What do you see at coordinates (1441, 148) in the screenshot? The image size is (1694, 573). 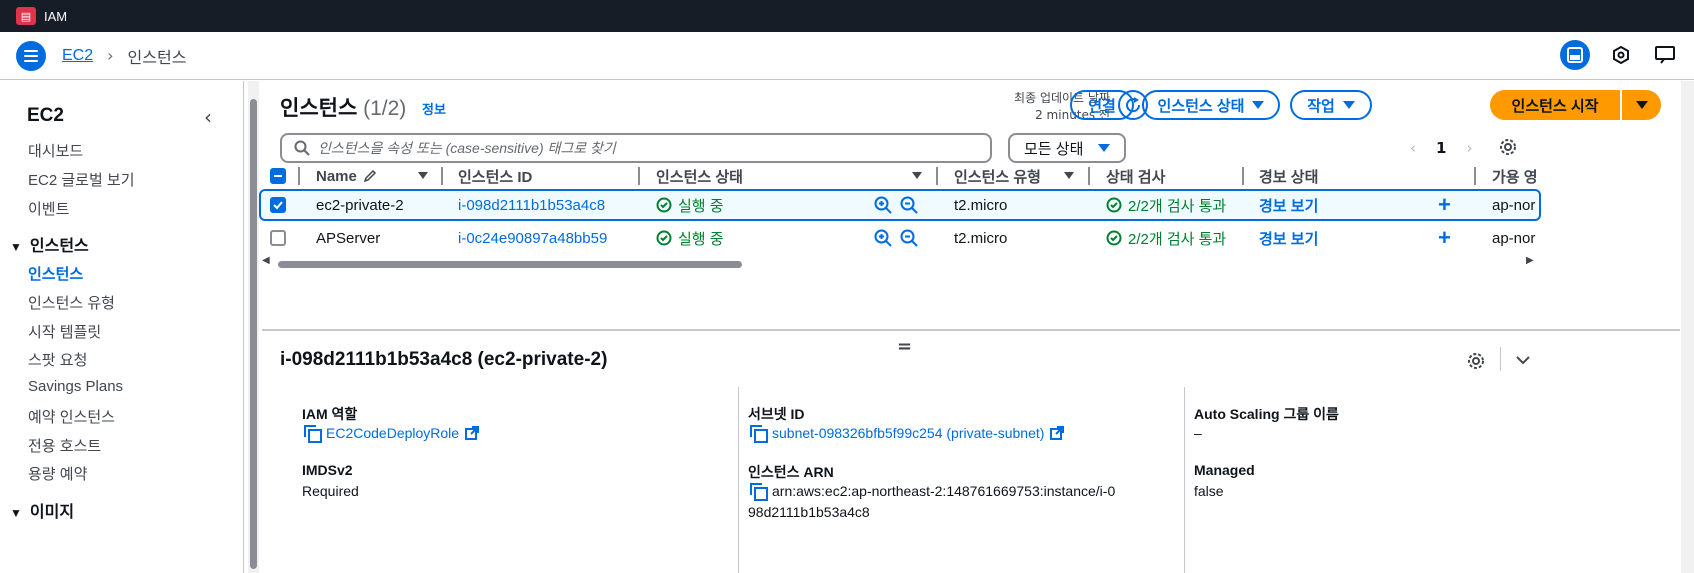 I see `current-page: 1` at bounding box center [1441, 148].